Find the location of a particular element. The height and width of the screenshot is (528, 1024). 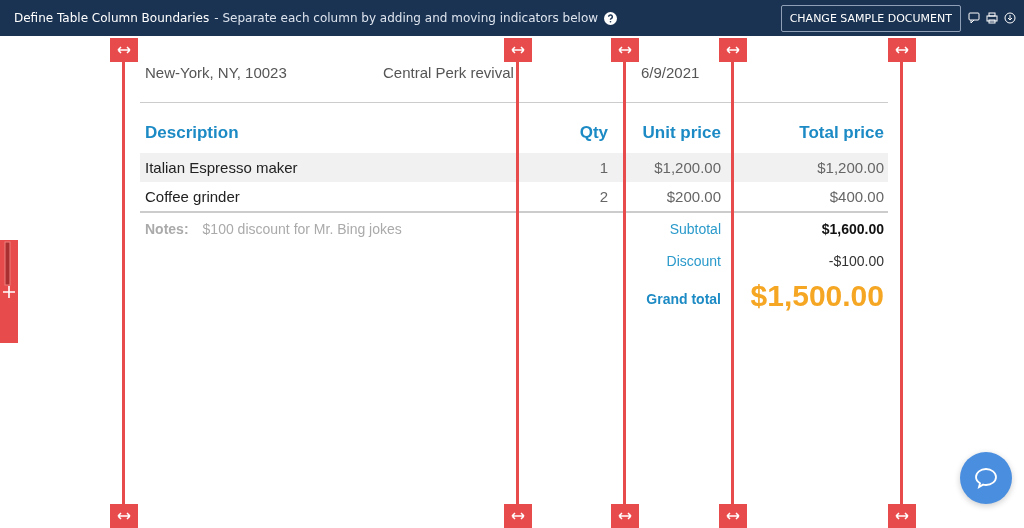

summary-value: -$100.00 is located at coordinates (856, 261).